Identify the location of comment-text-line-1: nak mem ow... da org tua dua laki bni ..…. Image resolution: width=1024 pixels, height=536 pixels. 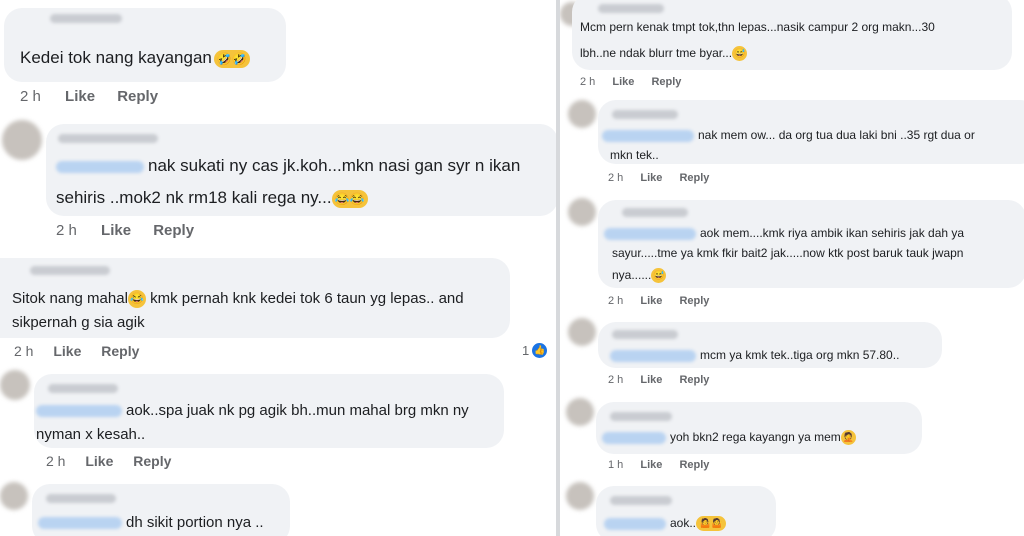
(836, 135).